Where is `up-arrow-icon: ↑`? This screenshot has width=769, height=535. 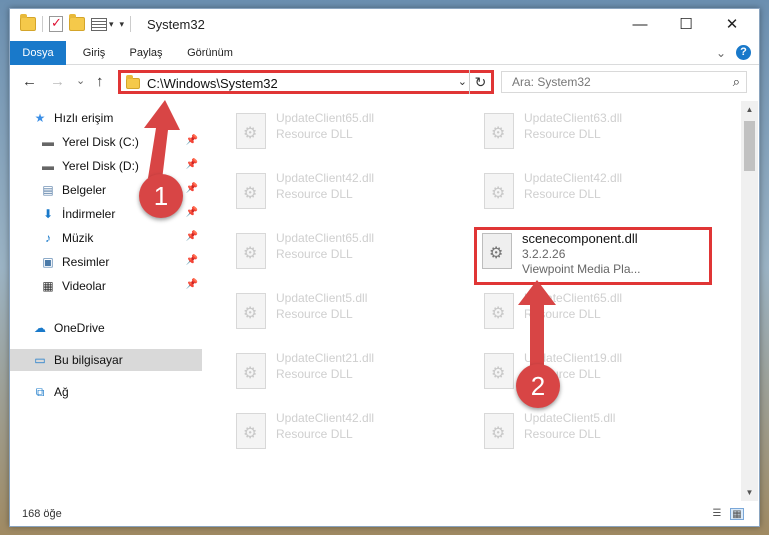
up-arrow-icon: ↑ is located at coordinates (100, 81).